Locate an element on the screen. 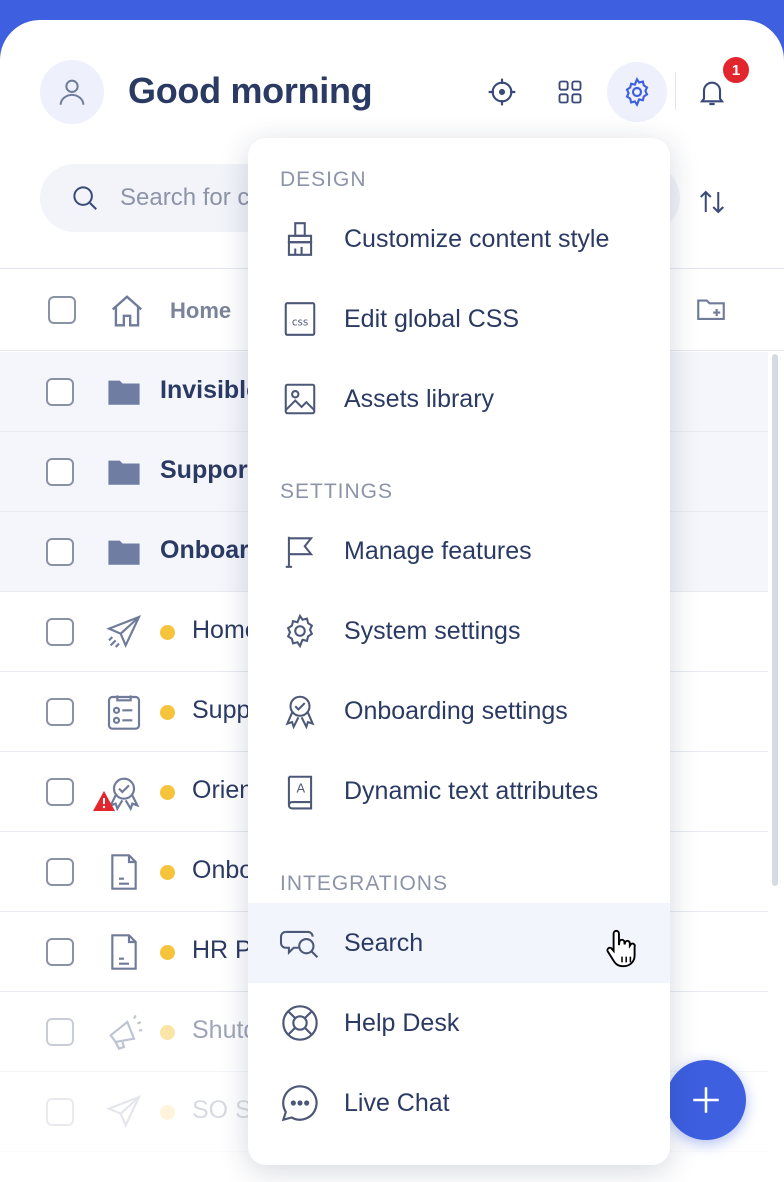  menu-item-dynamic-text-attributes: A Dynamic text attributes is located at coordinates (459, 791).